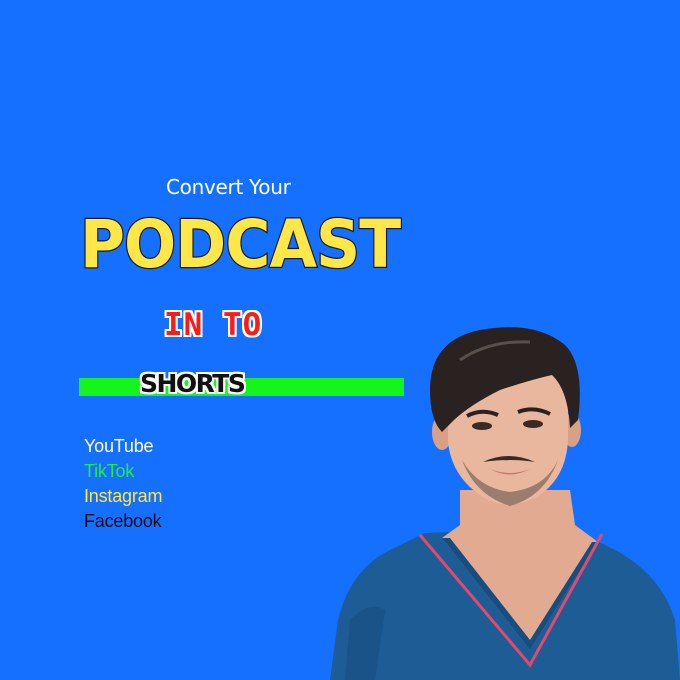 This screenshot has width=680, height=680. Describe the element at coordinates (119, 446) in the screenshot. I see `platform-youtube: YouTube` at that location.